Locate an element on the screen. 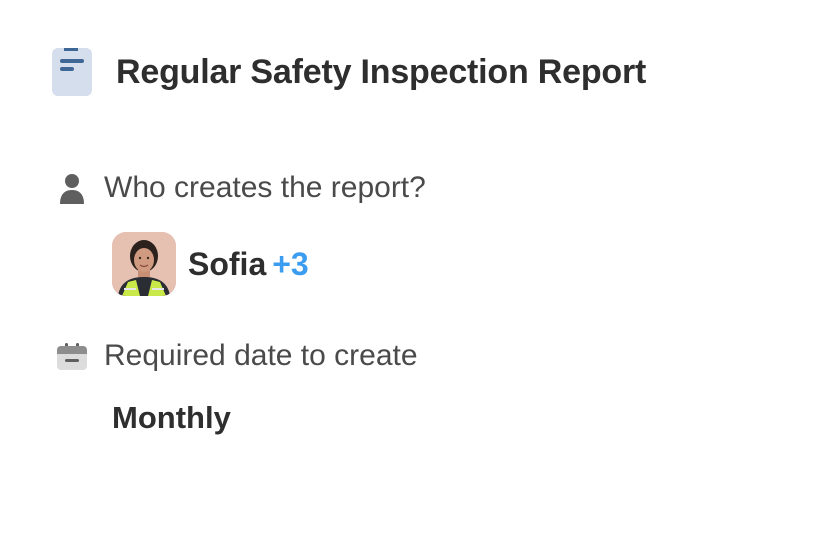 The image size is (840, 560). creator-owners: Sofia +3 is located at coordinates (248, 264).